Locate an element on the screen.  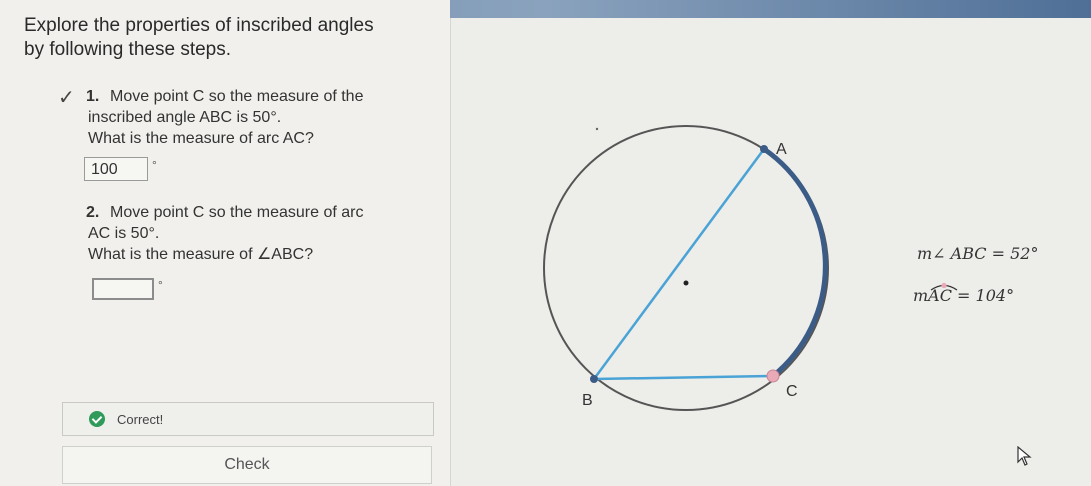
circle-center-point is located at coordinates (686, 283).